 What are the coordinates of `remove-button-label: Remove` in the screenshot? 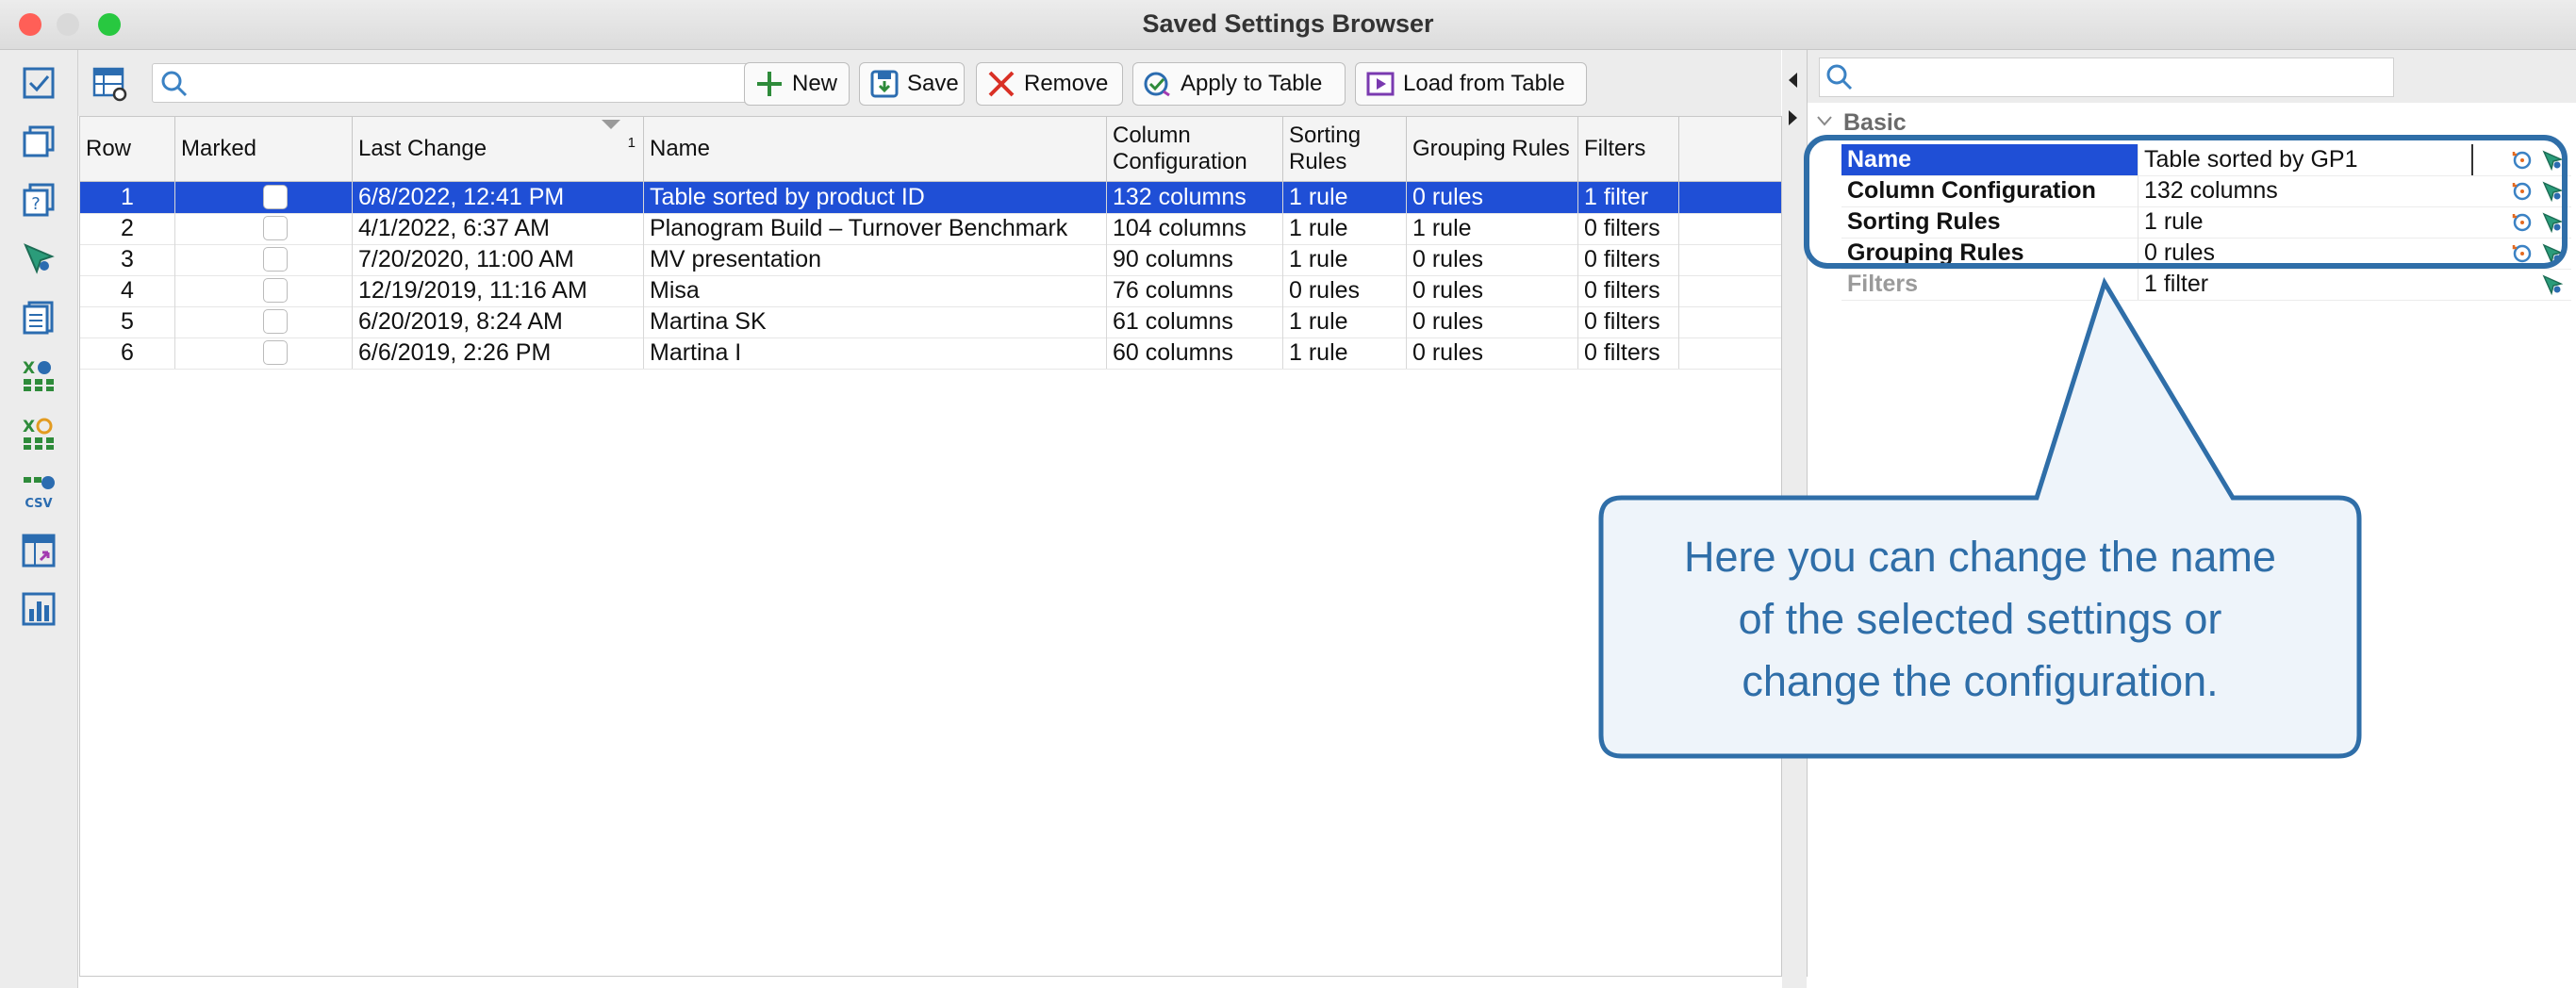 It's located at (1066, 83).